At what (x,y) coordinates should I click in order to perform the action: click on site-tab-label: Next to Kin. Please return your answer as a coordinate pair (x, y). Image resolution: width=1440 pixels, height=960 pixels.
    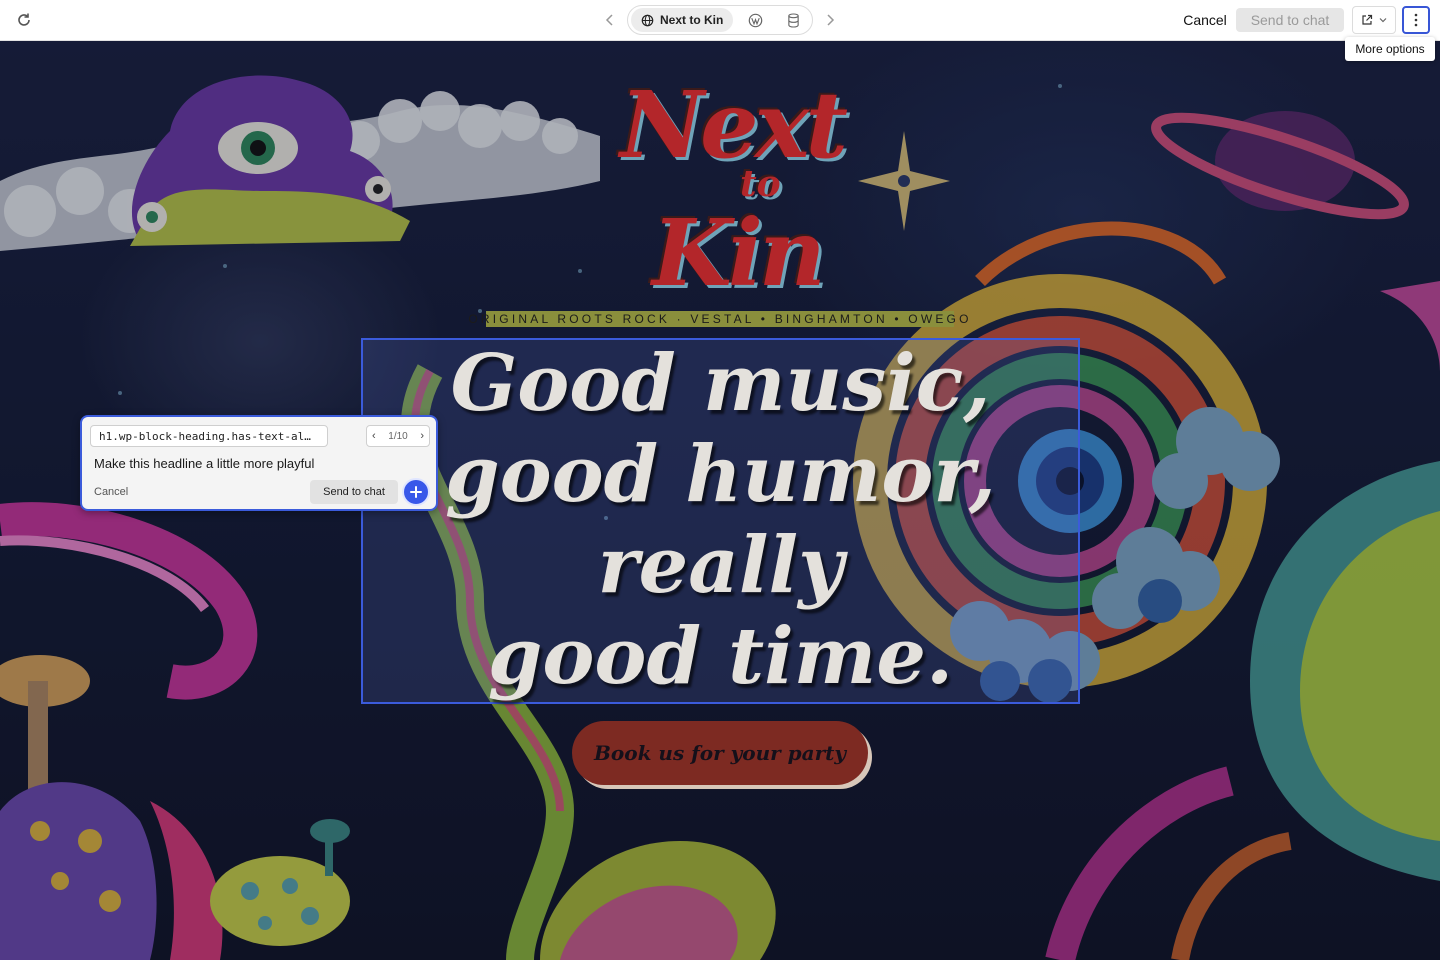
    Looking at the image, I should click on (692, 20).